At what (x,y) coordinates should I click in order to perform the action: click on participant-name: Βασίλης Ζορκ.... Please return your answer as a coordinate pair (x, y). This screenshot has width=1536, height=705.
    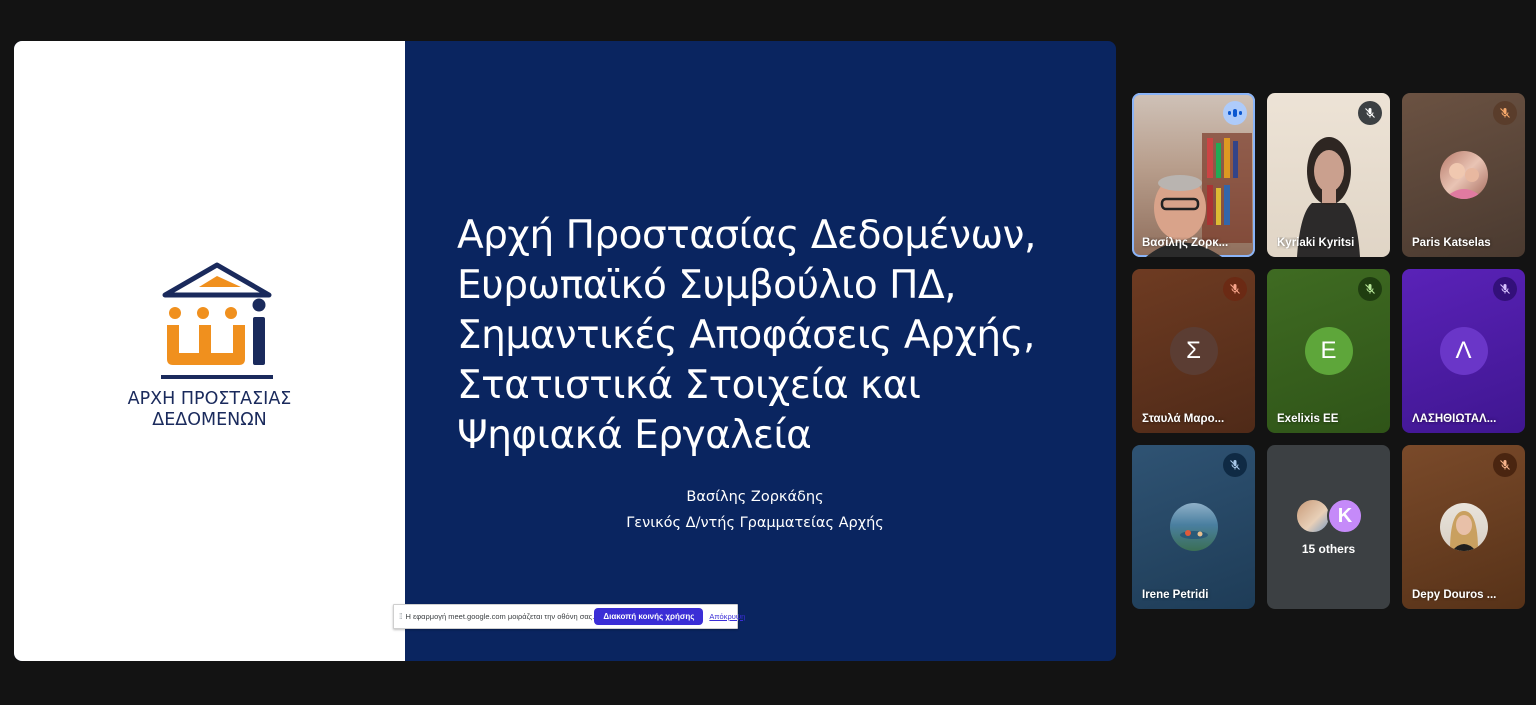
    Looking at the image, I should click on (1185, 243).